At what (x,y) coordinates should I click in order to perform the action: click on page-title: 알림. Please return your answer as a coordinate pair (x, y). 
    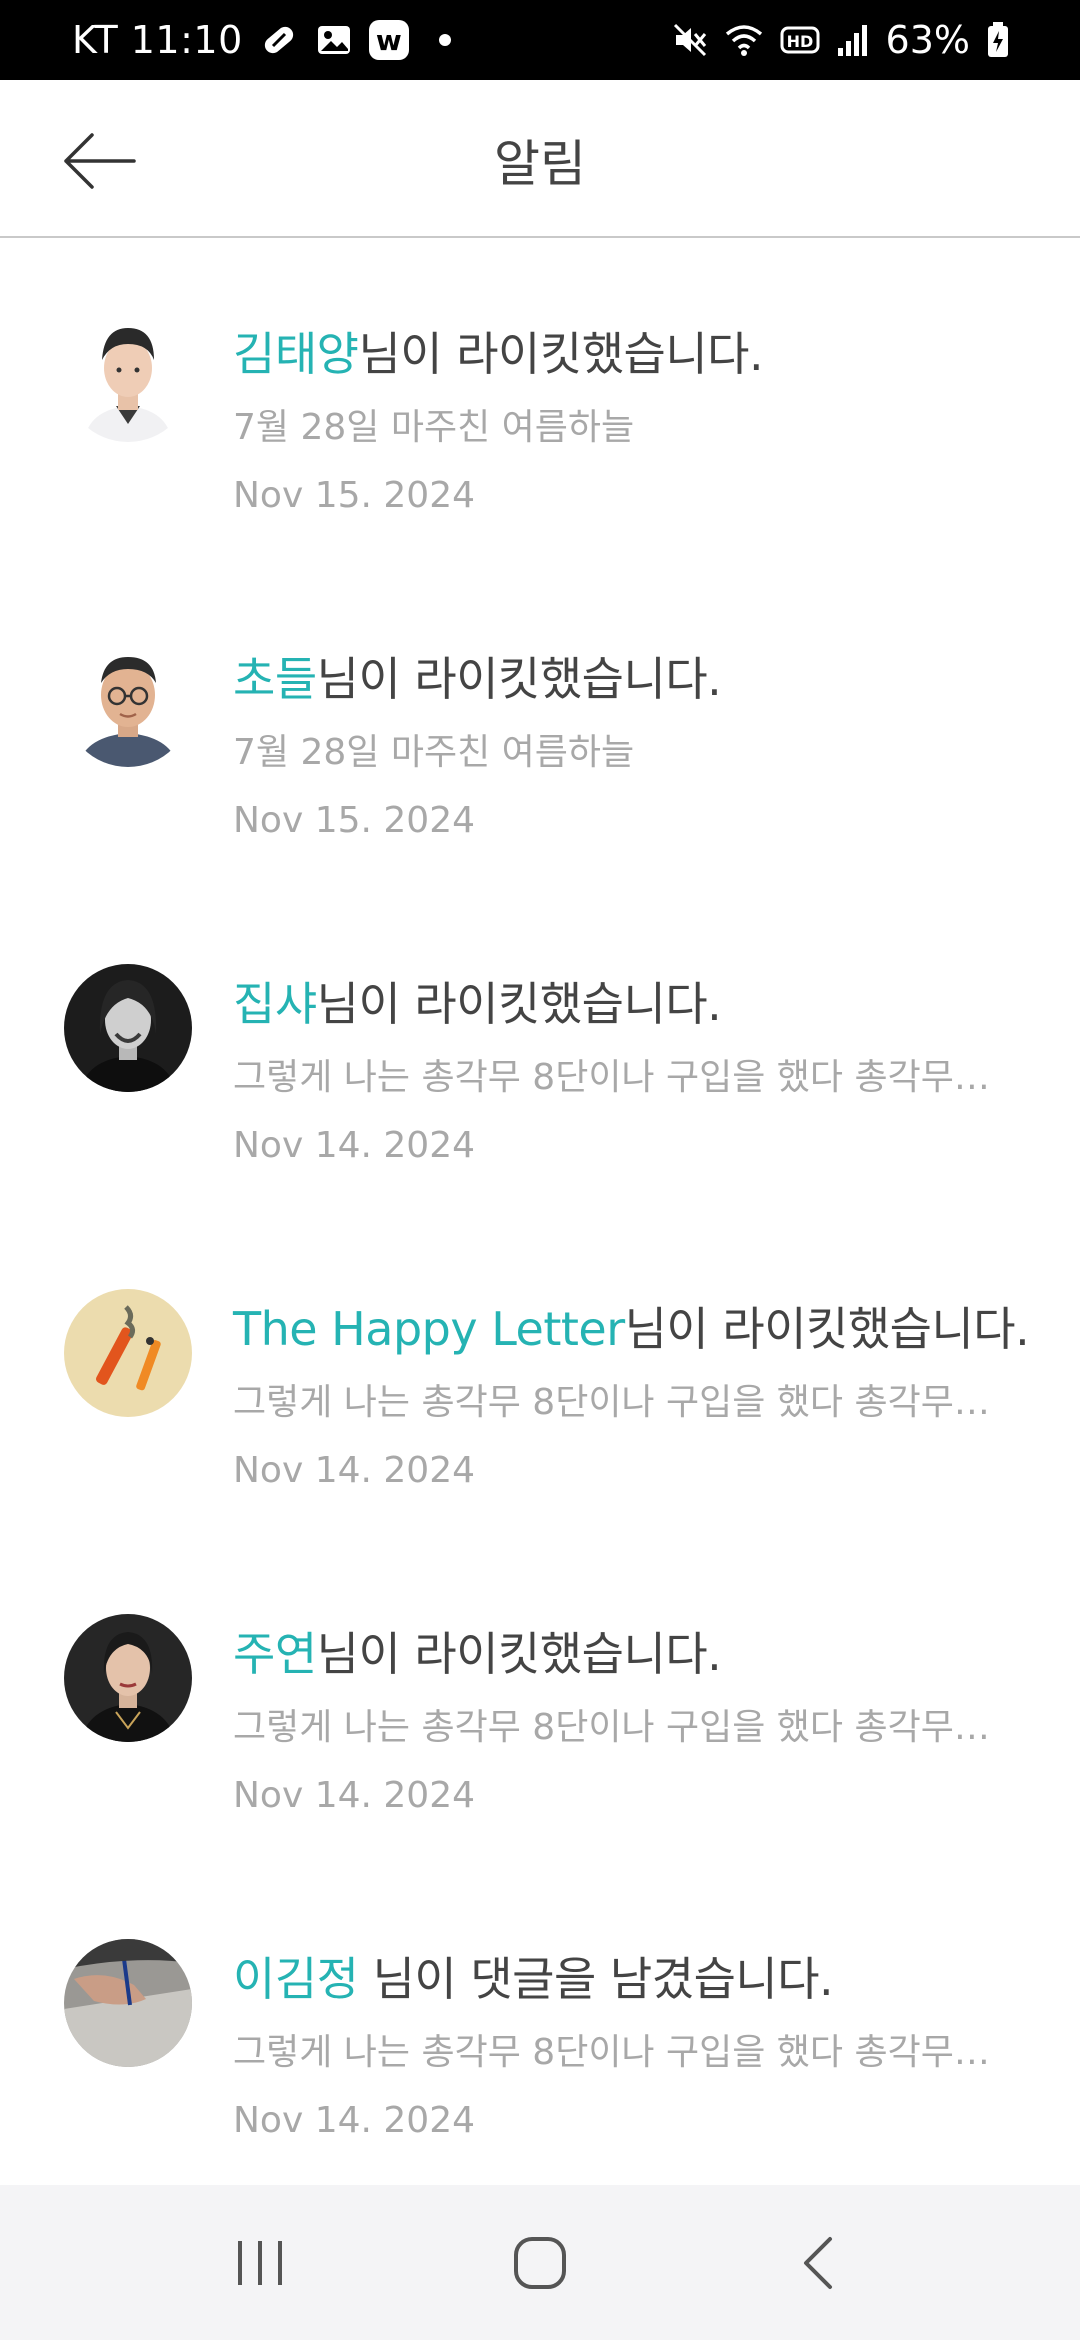
    Looking at the image, I should click on (540, 164).